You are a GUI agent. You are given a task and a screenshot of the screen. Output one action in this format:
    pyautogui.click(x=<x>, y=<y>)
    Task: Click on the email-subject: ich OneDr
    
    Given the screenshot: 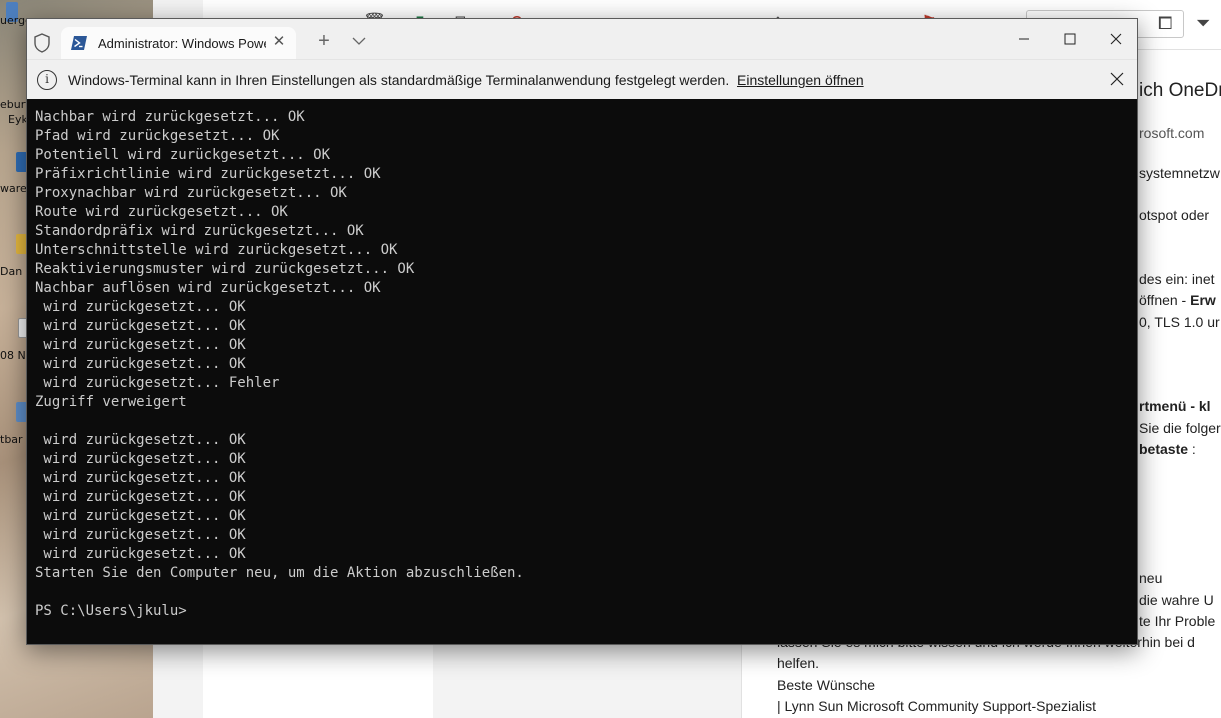 What is the action you would take?
    pyautogui.click(x=1180, y=90)
    